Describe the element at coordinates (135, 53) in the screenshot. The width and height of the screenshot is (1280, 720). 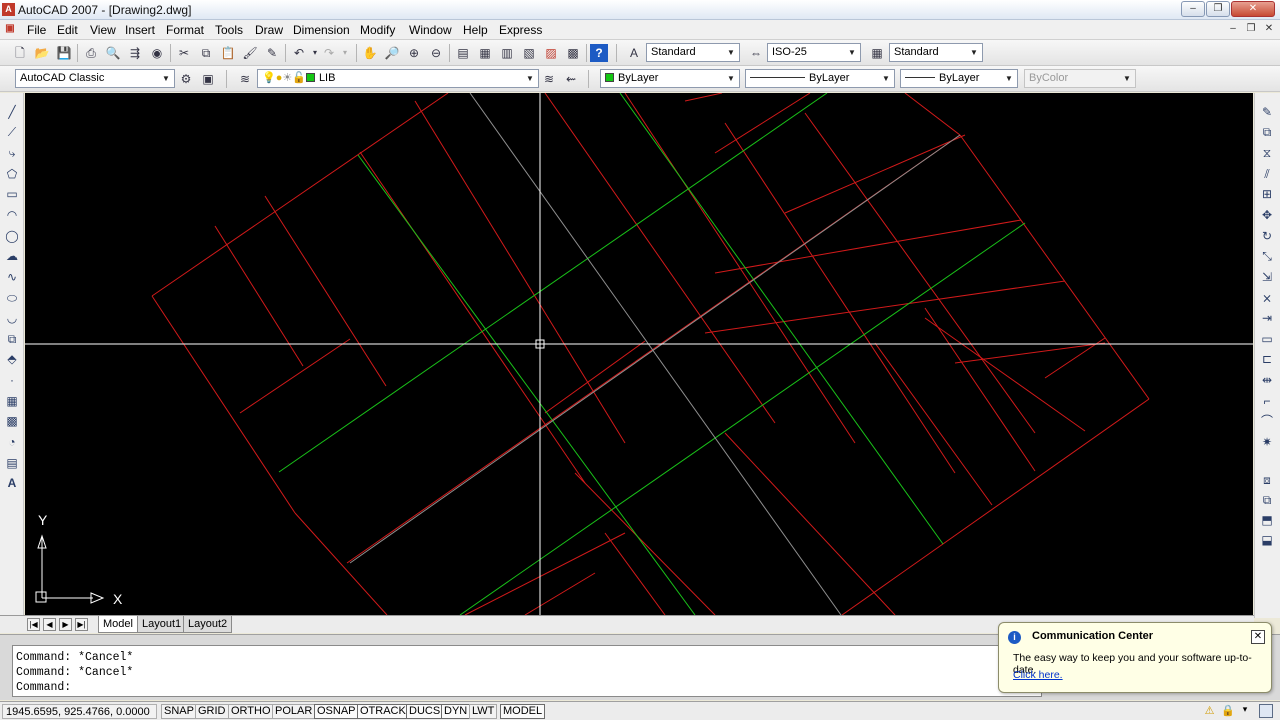
I see `publish-icon: ⇶` at that location.